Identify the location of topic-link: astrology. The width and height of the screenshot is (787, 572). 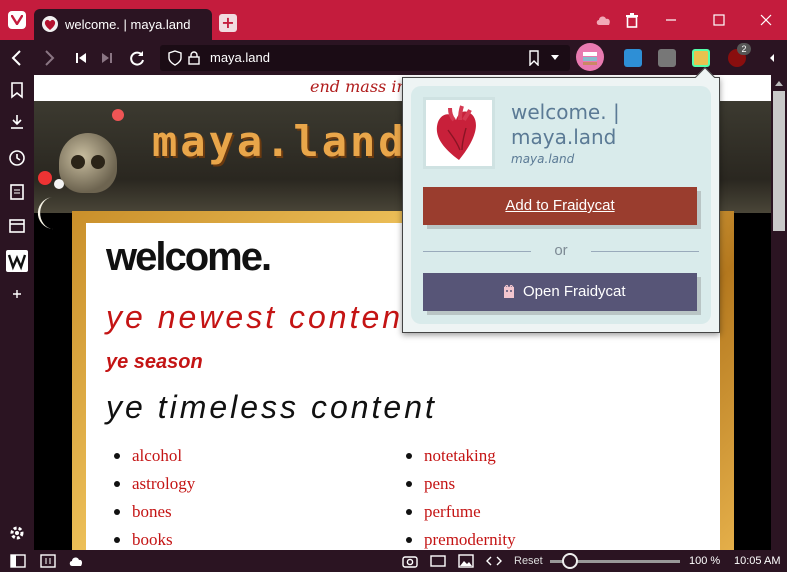
(151, 487).